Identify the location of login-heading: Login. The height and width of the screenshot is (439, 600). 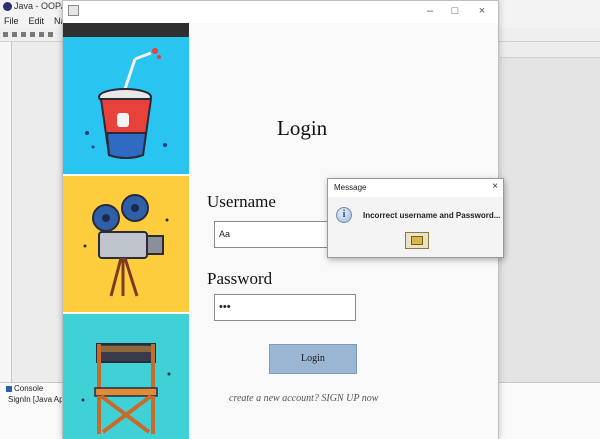
(302, 128).